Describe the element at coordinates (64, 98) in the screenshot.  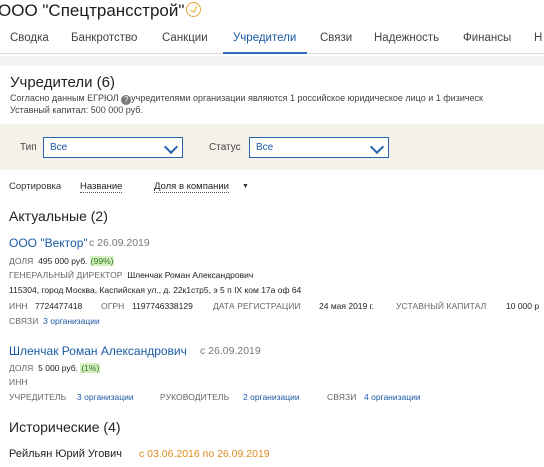
I see `description-start: Согласно данным ЕГРЮЛ` at that location.